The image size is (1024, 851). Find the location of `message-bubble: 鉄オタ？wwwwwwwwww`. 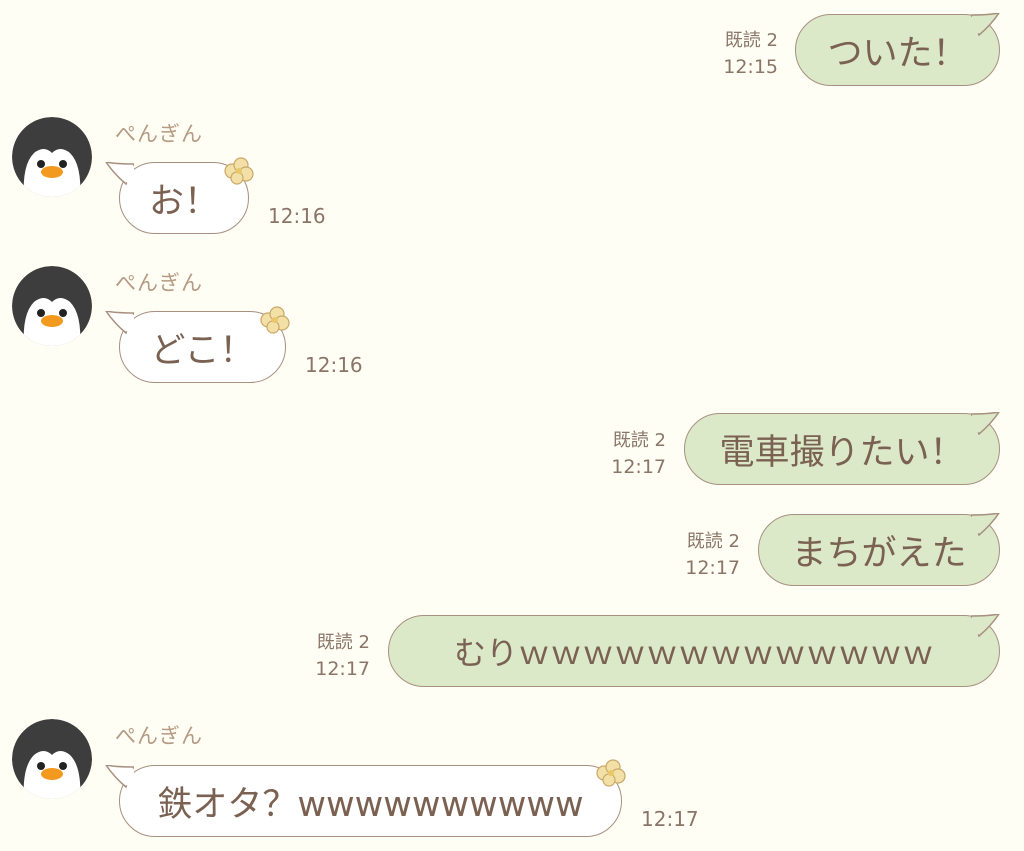

message-bubble: 鉄オタ？wwwwwwwwww is located at coordinates (370, 801).